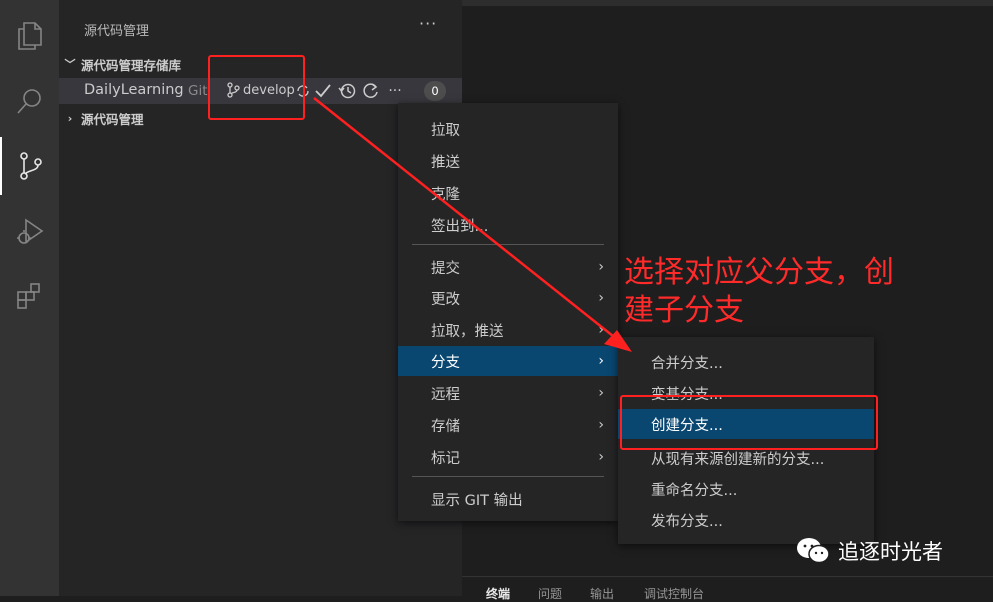  What do you see at coordinates (550, 593) in the screenshot?
I see `tab-problems: 问题` at bounding box center [550, 593].